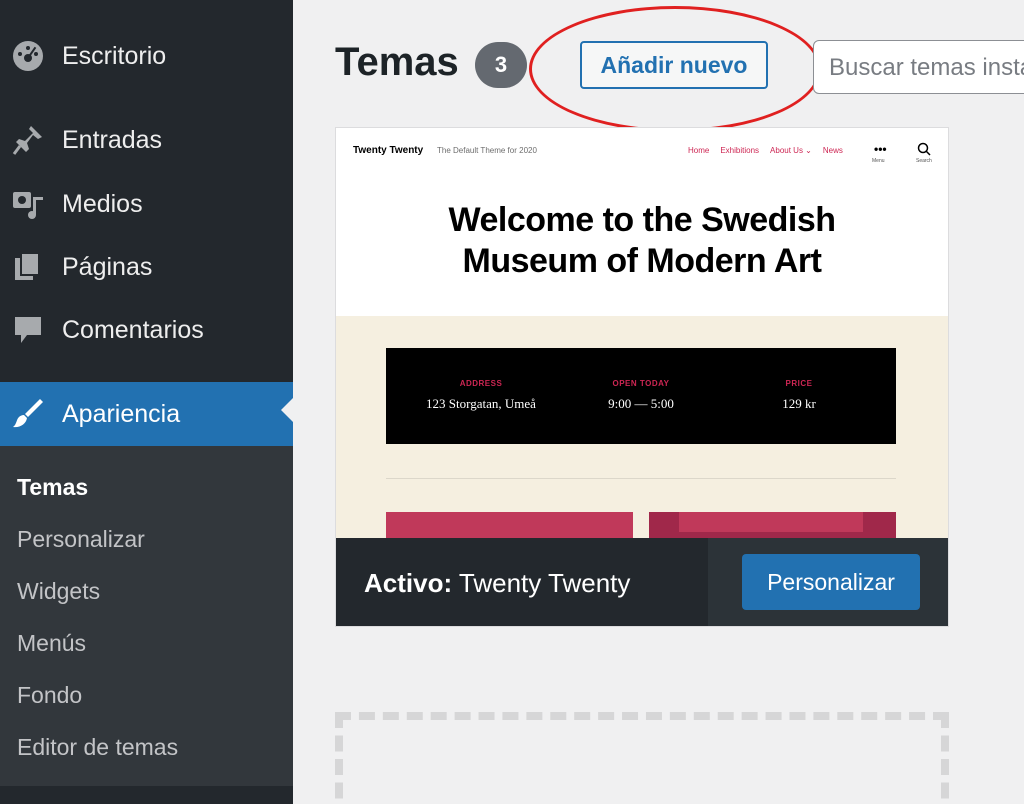 The image size is (1024, 804). Describe the element at coordinates (51, 643) in the screenshot. I see `submenu-menus: Menús` at that location.